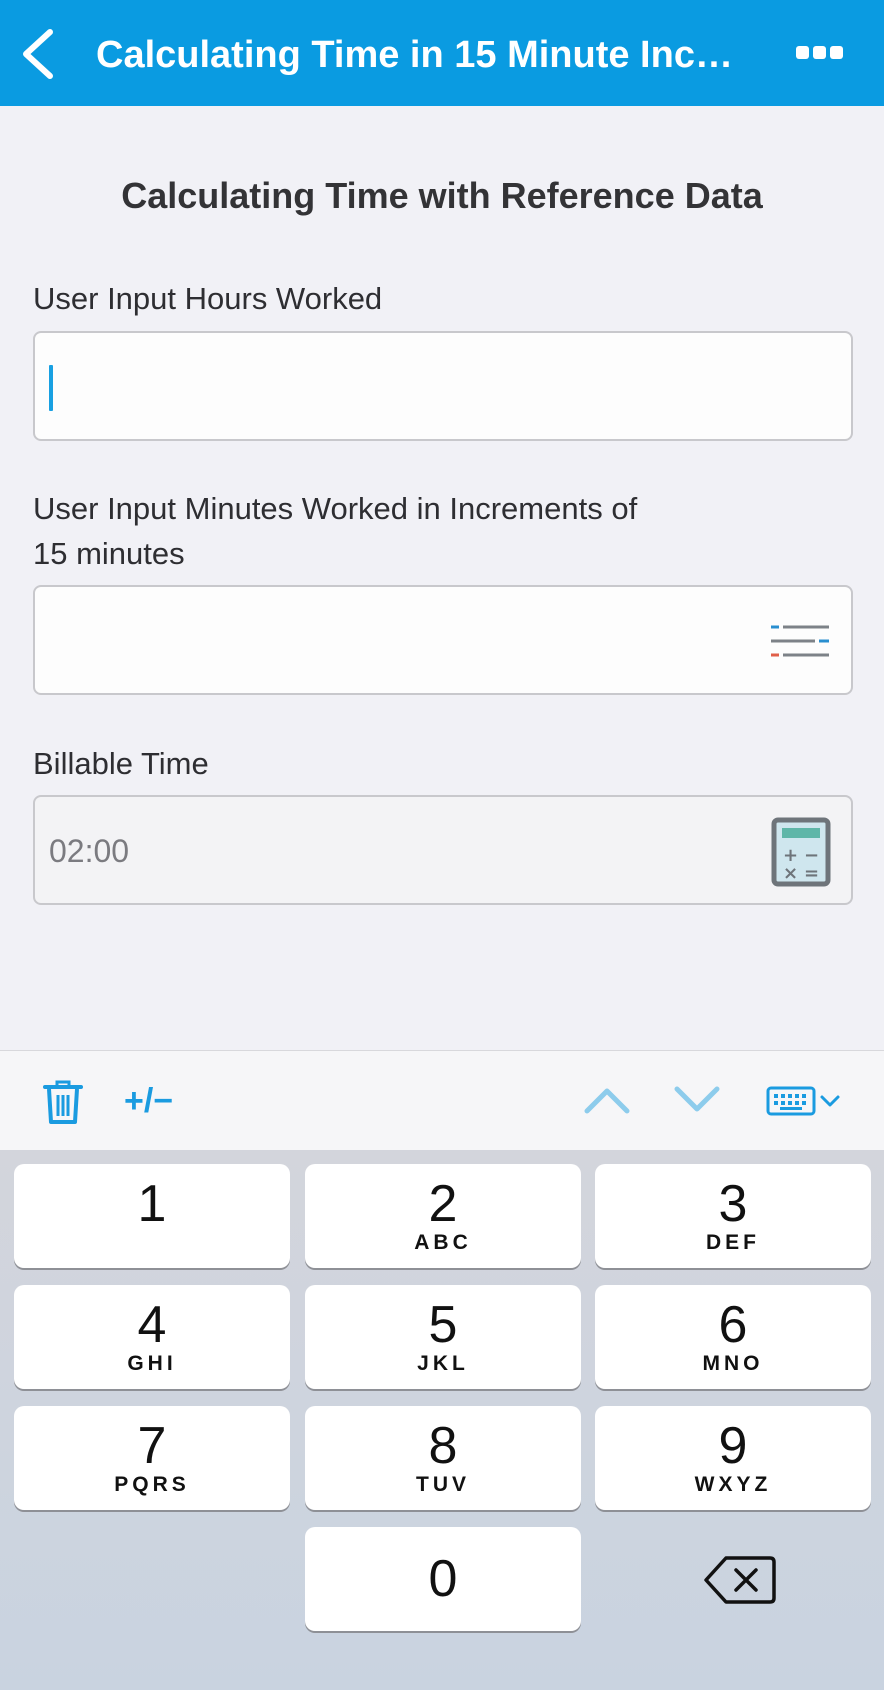 This screenshot has width=884, height=1690. What do you see at coordinates (733, 1484) in the screenshot?
I see `key-letters: WXYZ` at bounding box center [733, 1484].